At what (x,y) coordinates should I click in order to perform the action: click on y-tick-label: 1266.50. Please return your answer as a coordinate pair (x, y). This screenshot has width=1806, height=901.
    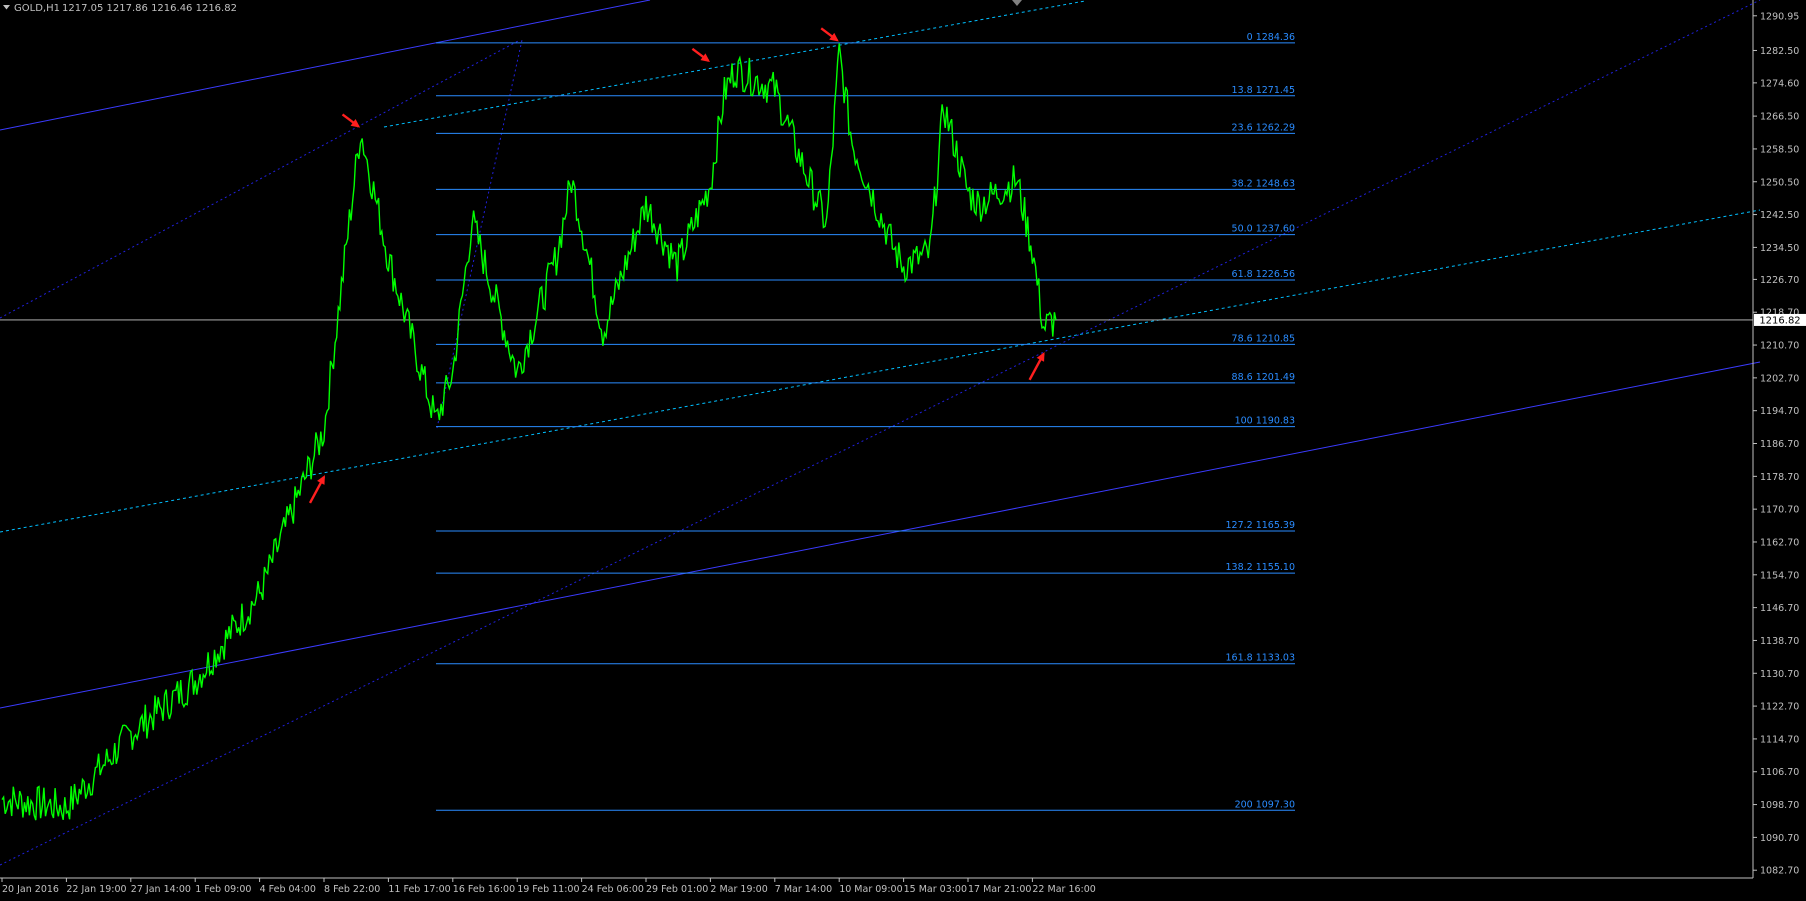
    Looking at the image, I should click on (1779, 117).